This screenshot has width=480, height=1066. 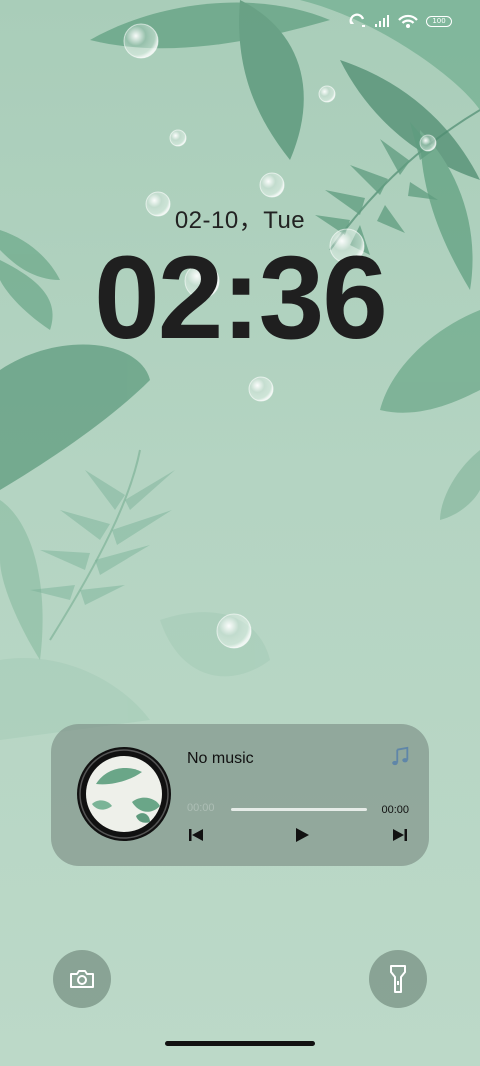 I want to click on home-indicator, so click(x=240, y=1043).